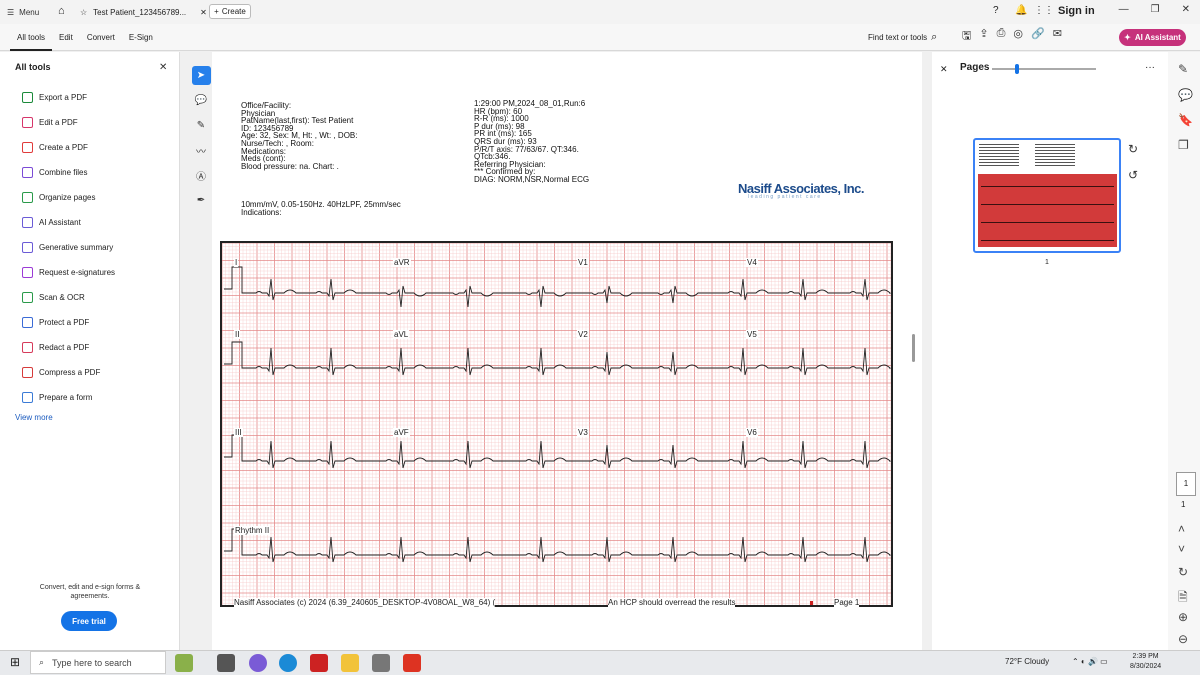 The width and height of the screenshot is (1200, 675). I want to click on sidebar-item: Scan & OCR, so click(53, 297).